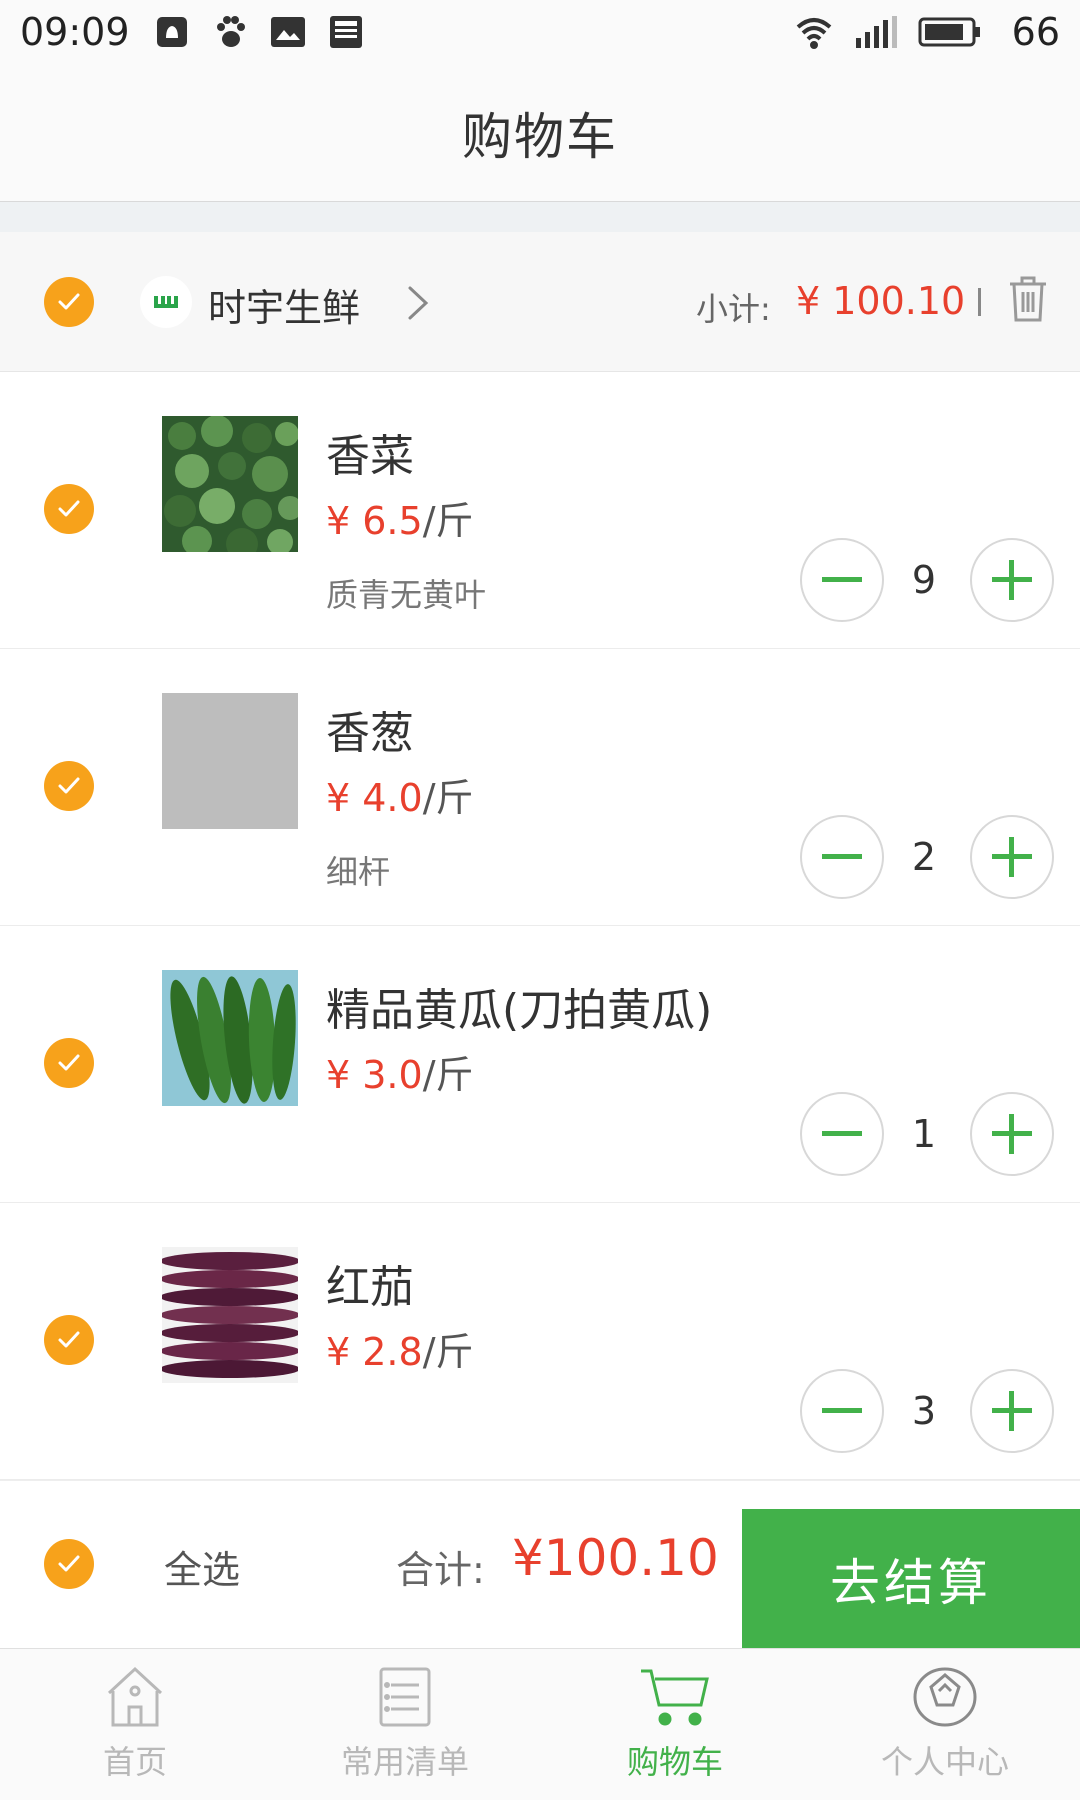 This screenshot has height=1800, width=1080. What do you see at coordinates (400, 798) in the screenshot?
I see `item-price: ¥ 4.0/斤` at bounding box center [400, 798].